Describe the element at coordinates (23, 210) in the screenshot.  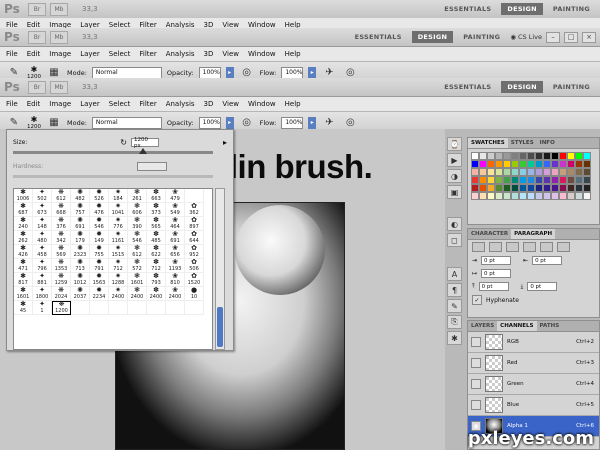
I see `brush-preset-cell: ✱ 687` at that location.